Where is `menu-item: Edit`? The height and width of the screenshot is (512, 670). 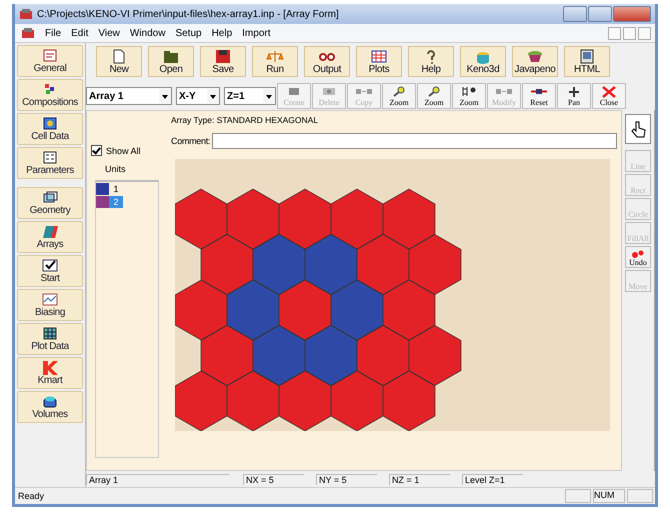 menu-item: Edit is located at coordinates (79, 33).